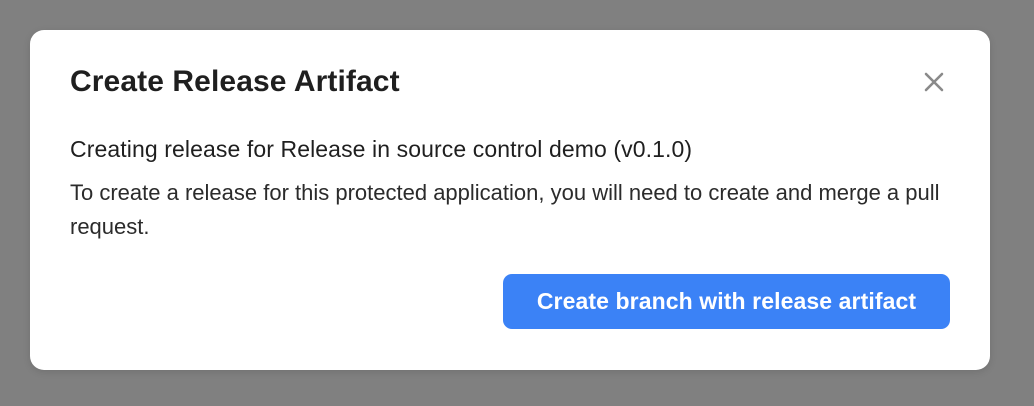 The height and width of the screenshot is (406, 1034). I want to click on dialog-title: Create Release Artifact, so click(235, 81).